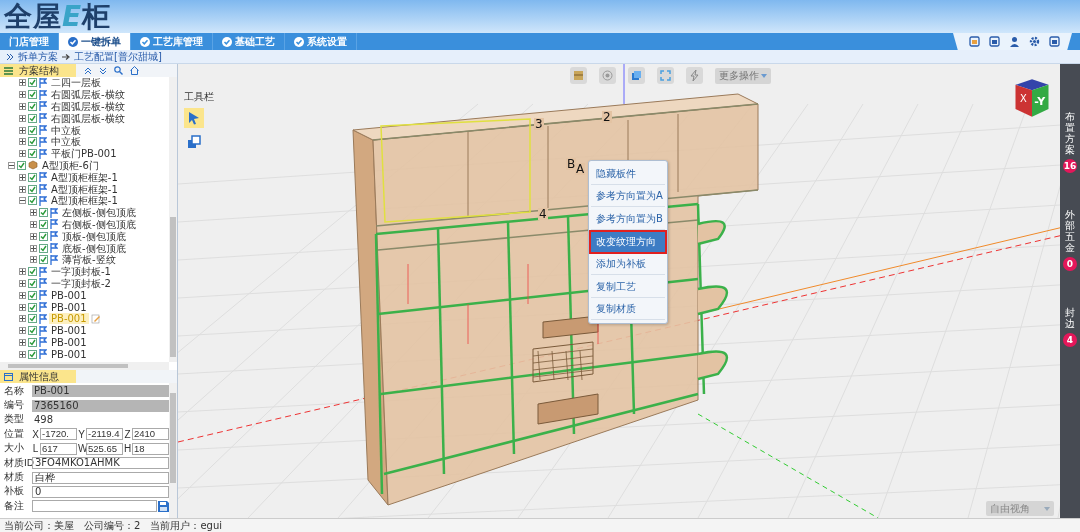  I want to click on menu-item: 参考方向置为B, so click(628, 219).